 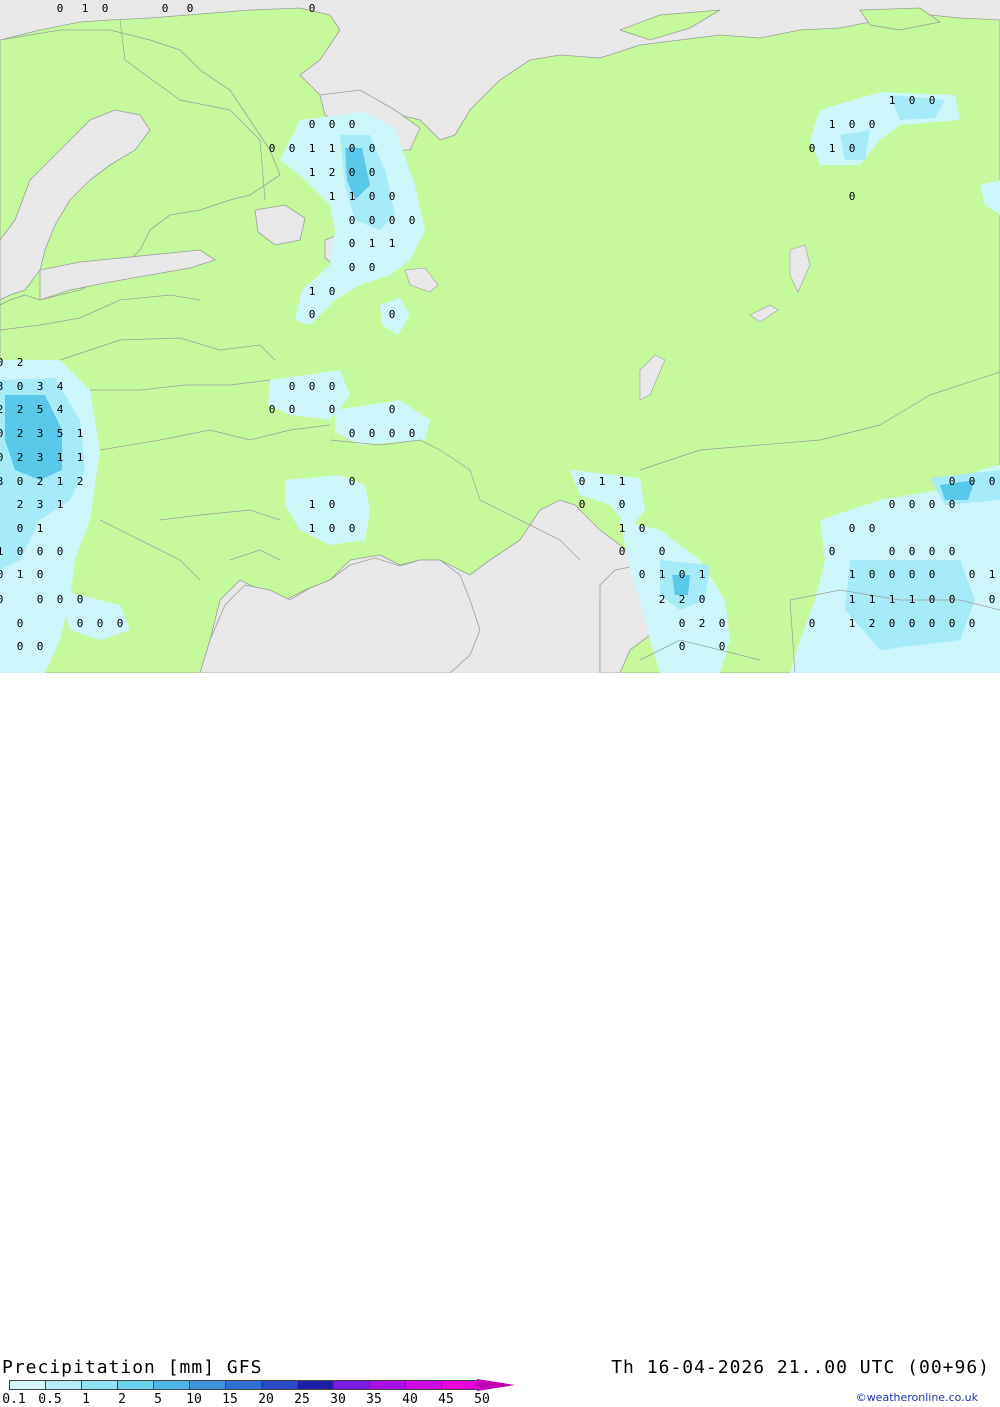 I want to click on legend-label: 10, so click(x=194, y=1399).